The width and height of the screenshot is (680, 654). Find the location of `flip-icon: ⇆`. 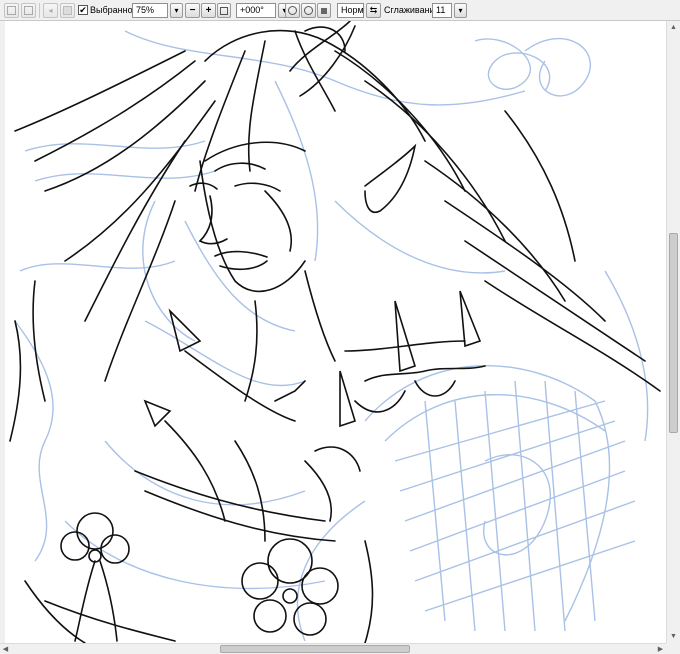

flip-icon: ⇆ is located at coordinates (373, 10).